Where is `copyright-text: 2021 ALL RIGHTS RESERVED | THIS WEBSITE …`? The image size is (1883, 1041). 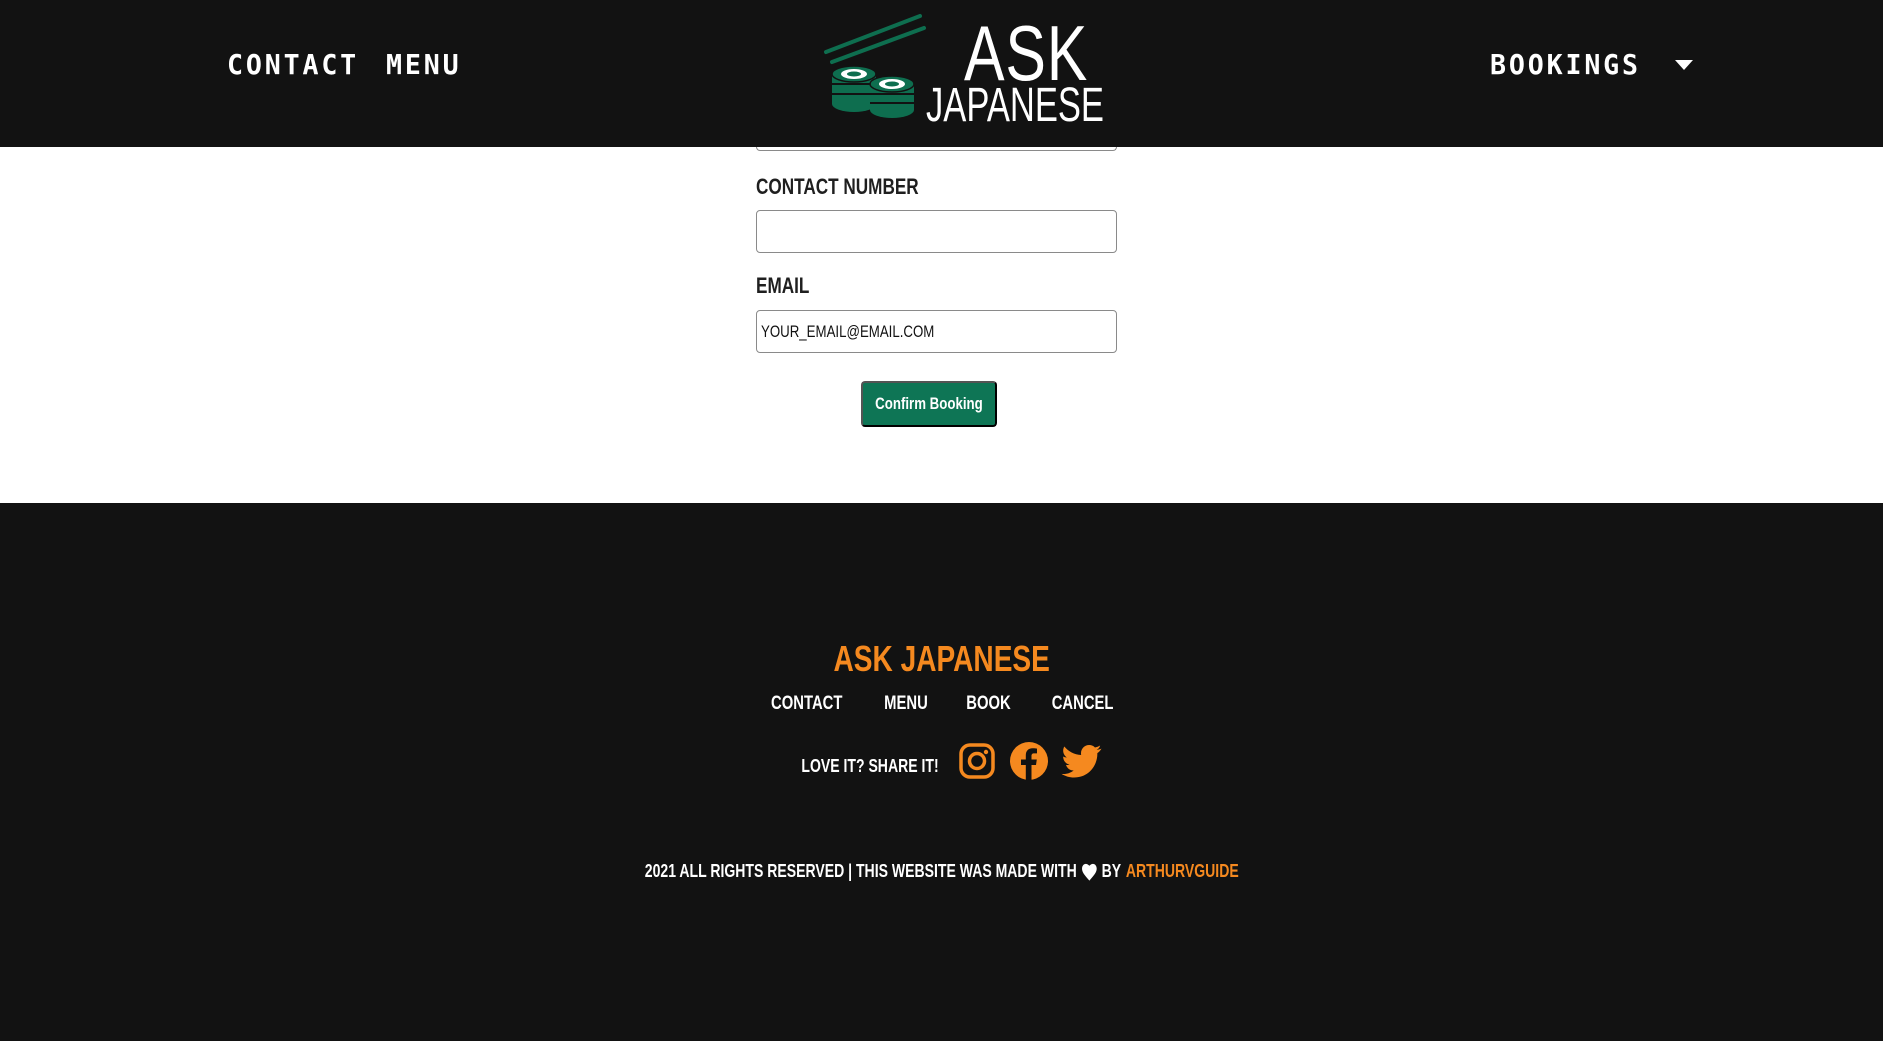 copyright-text: 2021 ALL RIGHTS RESERVED | THIS WEBSITE … is located at coordinates (860, 871).